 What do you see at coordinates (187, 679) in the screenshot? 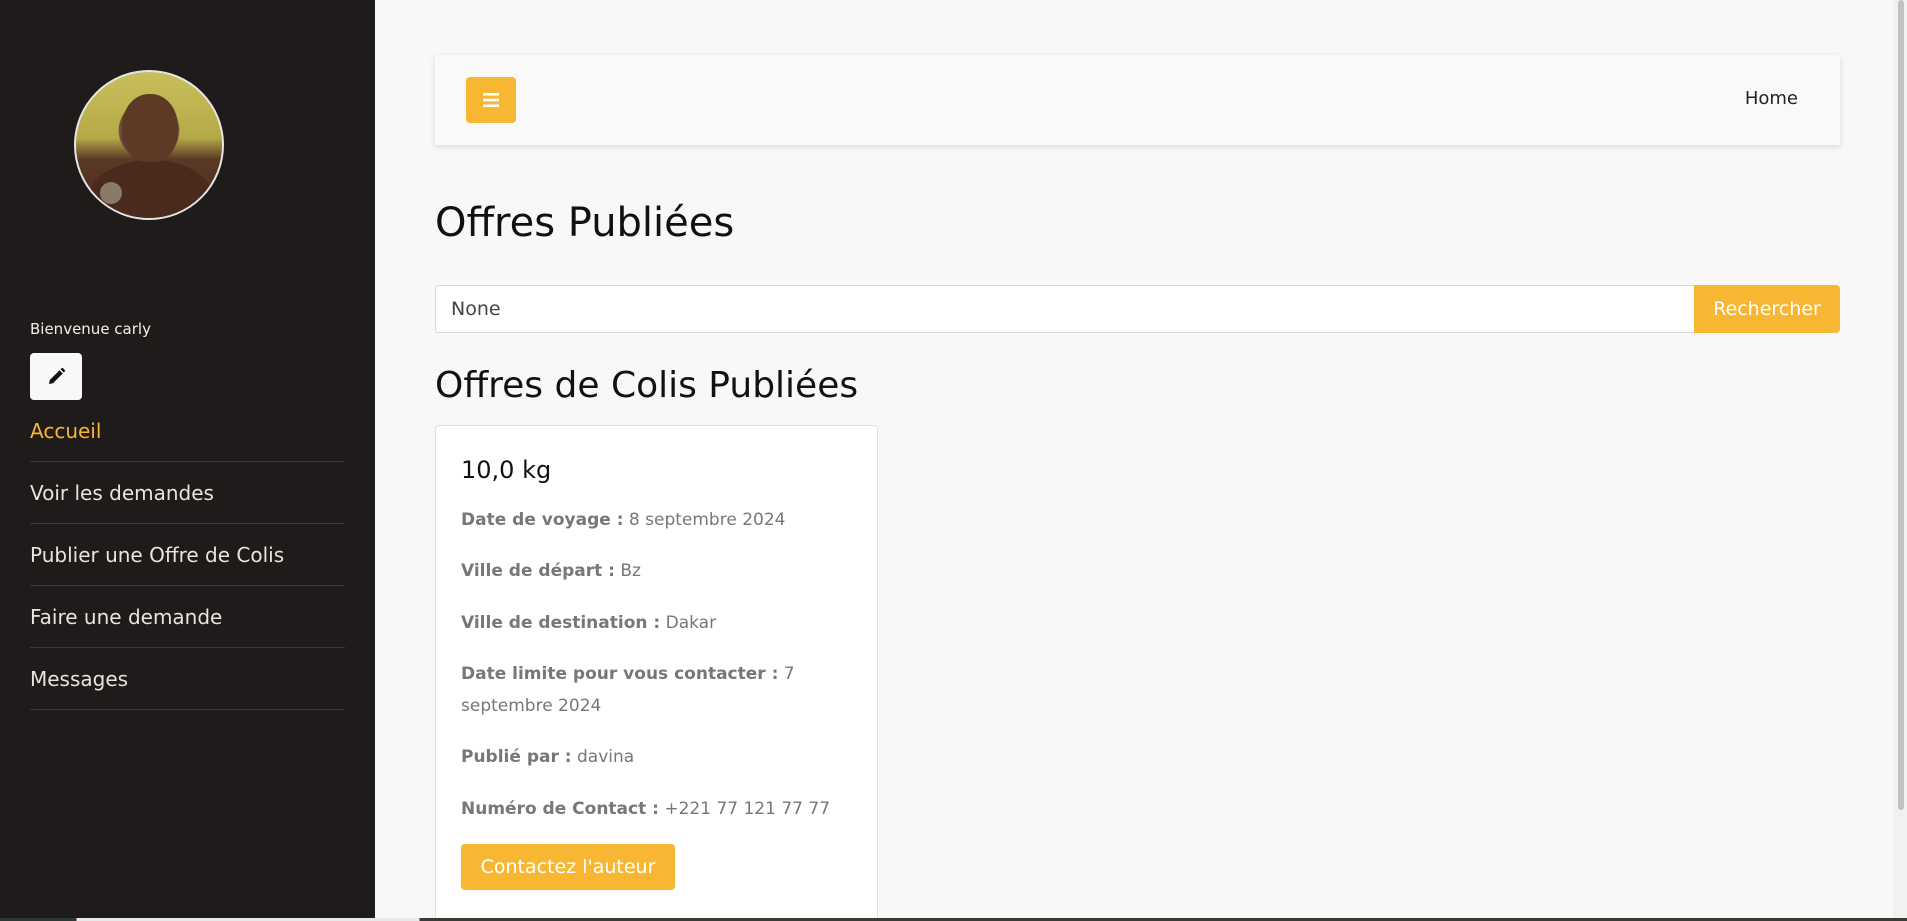
I see `sidebar-item-messages: Messages` at bounding box center [187, 679].